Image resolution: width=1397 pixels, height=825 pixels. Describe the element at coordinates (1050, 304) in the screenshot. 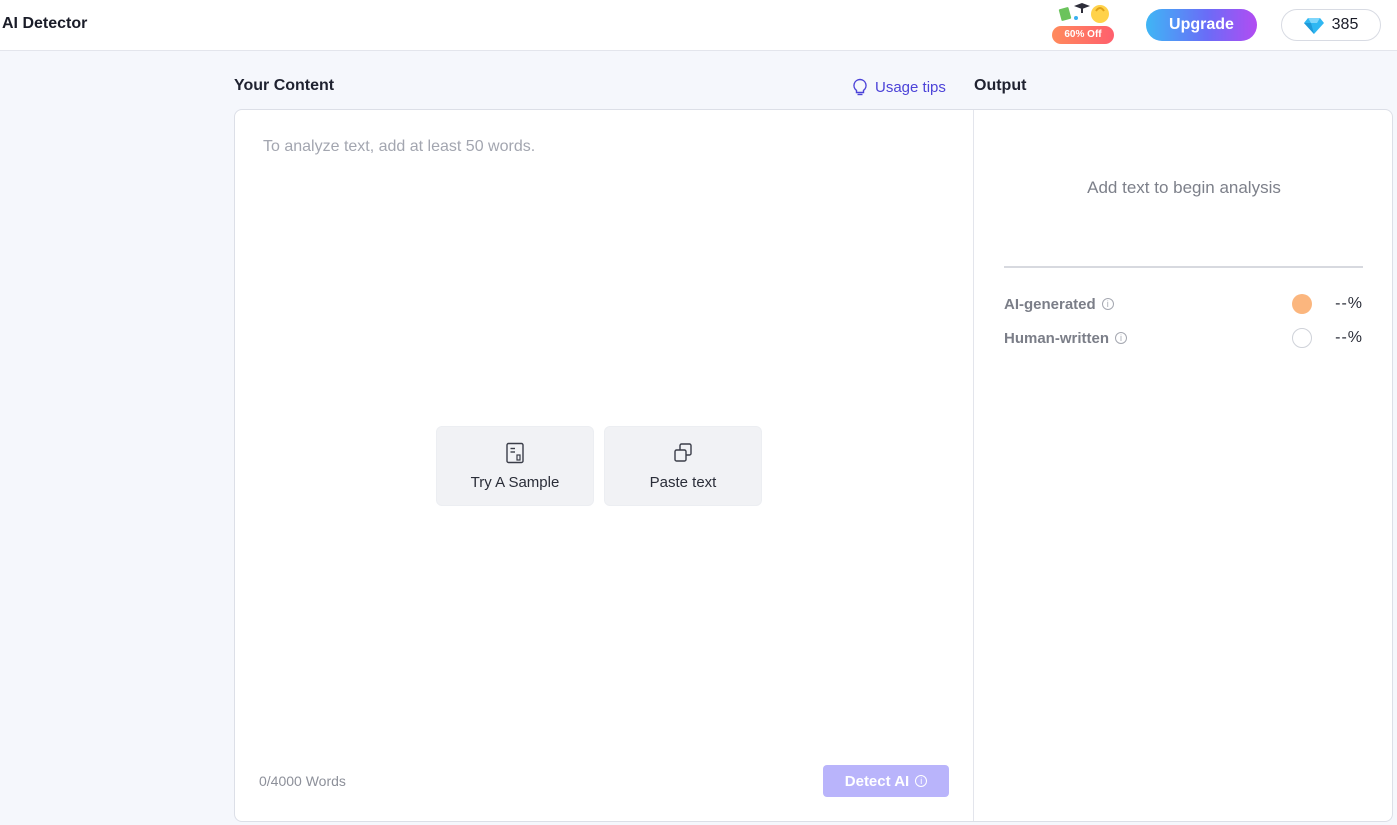

I see `ai-generated-label: AI-generated` at that location.